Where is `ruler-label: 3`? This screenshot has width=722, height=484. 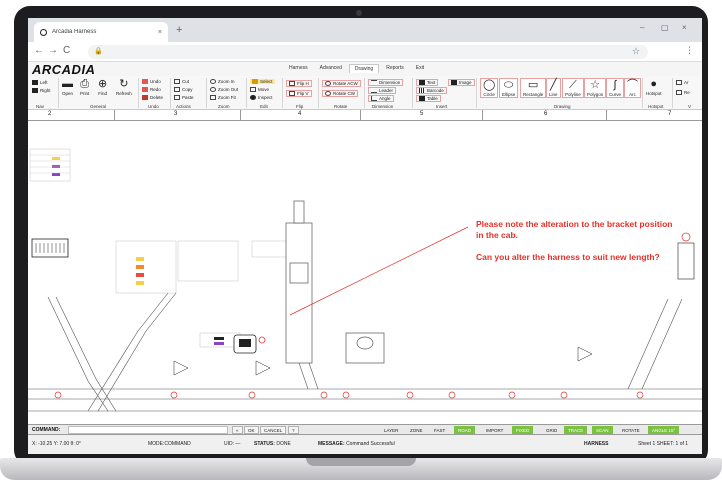
ruler-label: 3 is located at coordinates (176, 114).